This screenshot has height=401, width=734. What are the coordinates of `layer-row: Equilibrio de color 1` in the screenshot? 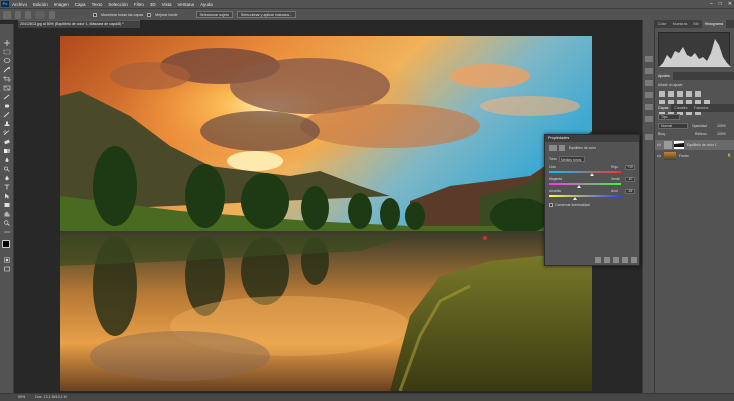 It's located at (694, 145).